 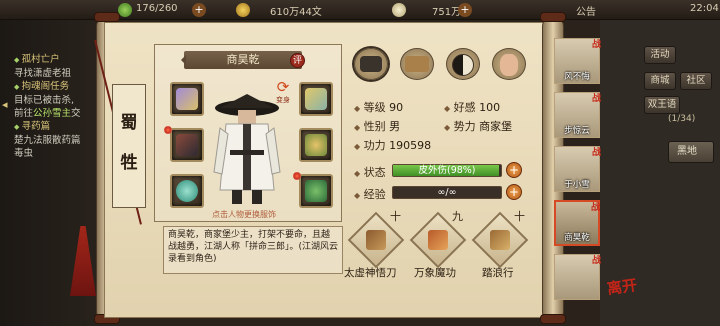 What do you see at coordinates (316, 145) in the screenshot?
I see `equip-slot-helmet` at bounding box center [316, 145].